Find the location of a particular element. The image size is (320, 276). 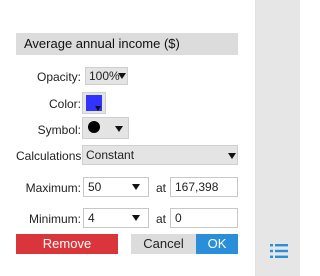

circle-symbol-icon is located at coordinates (94, 127).